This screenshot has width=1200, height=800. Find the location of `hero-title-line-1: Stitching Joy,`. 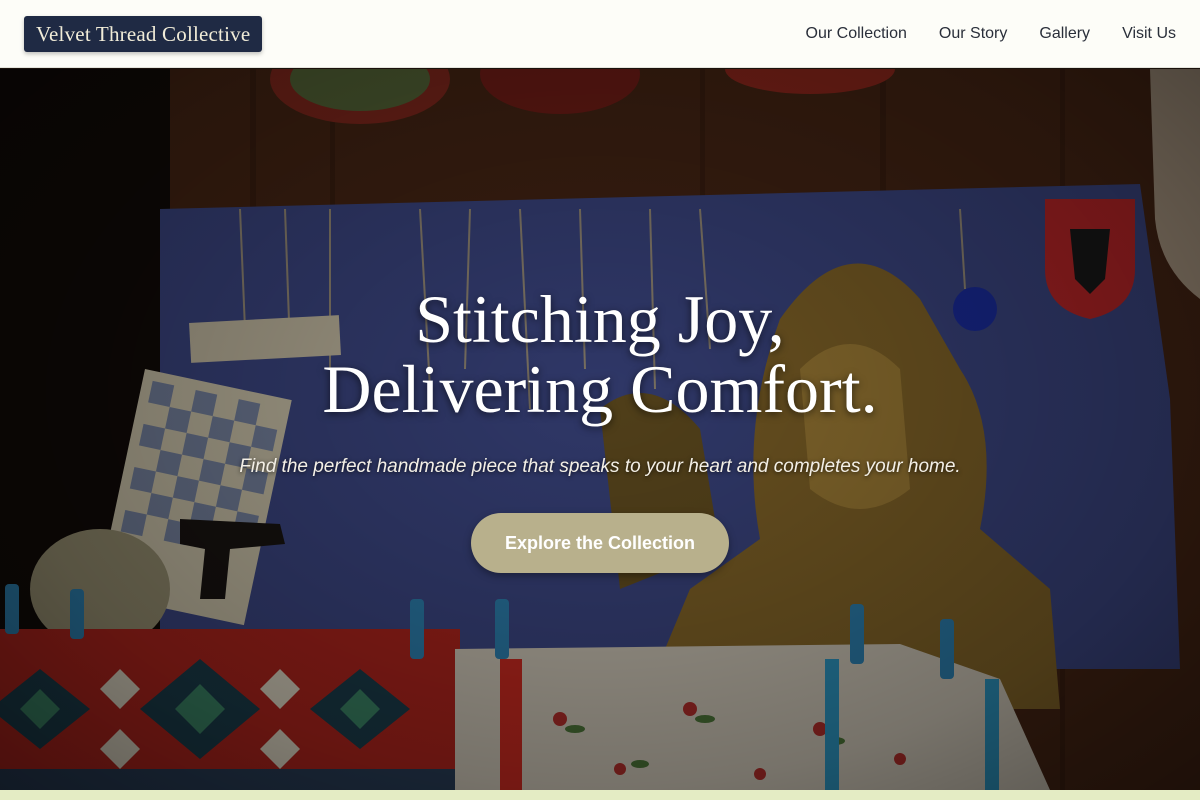

hero-title-line-1: Stitching Joy, is located at coordinates (600, 319).